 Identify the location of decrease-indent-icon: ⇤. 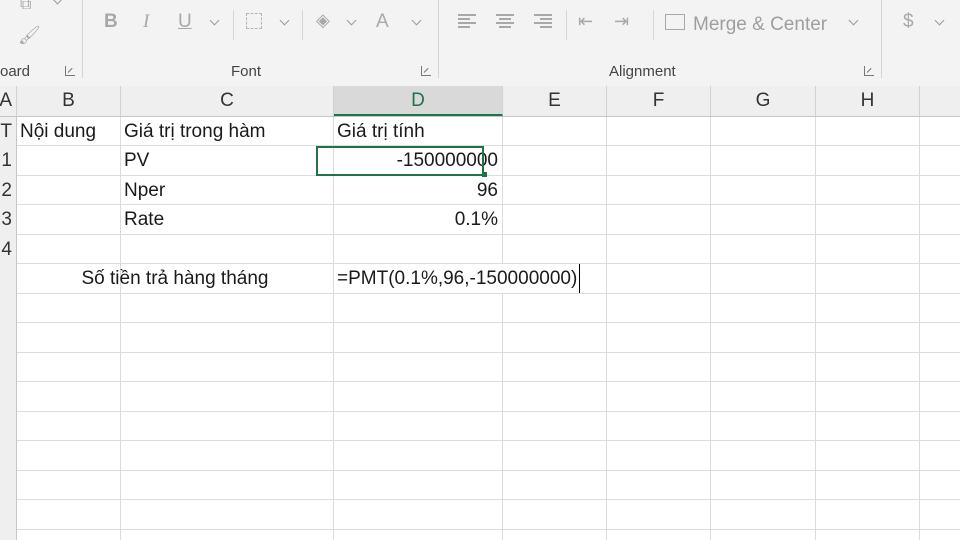
(585, 21).